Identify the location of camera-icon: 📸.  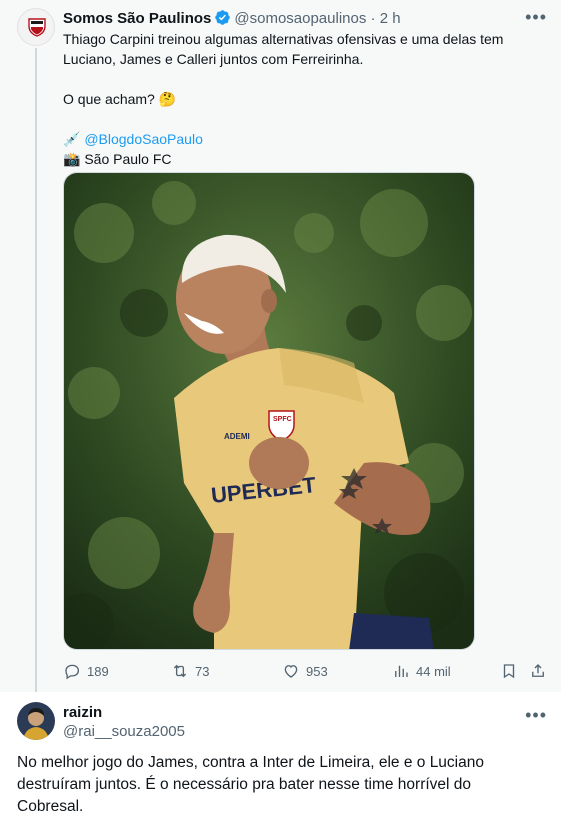
(72, 159).